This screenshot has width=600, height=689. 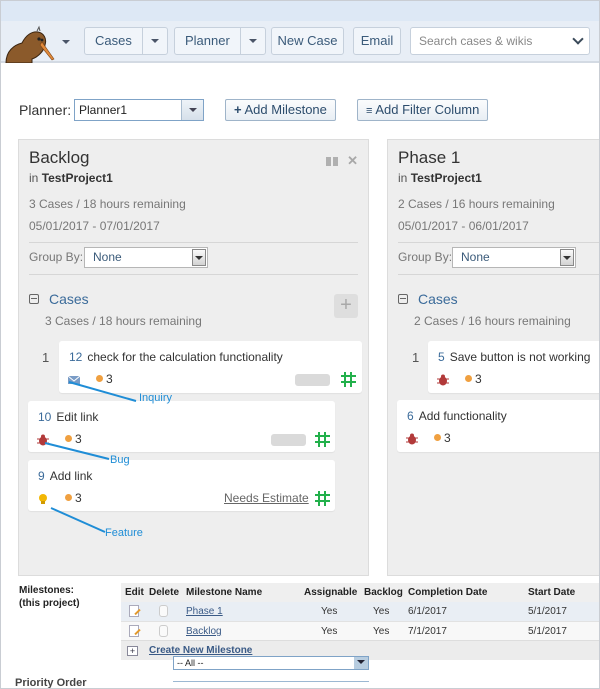 I want to click on header-completion-date: Completion Date, so click(x=448, y=592).